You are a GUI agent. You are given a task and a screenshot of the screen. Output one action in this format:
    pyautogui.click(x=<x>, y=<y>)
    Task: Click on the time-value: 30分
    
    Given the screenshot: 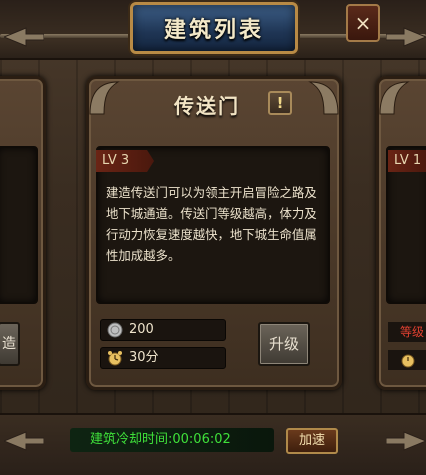 What is the action you would take?
    pyautogui.click(x=144, y=357)
    